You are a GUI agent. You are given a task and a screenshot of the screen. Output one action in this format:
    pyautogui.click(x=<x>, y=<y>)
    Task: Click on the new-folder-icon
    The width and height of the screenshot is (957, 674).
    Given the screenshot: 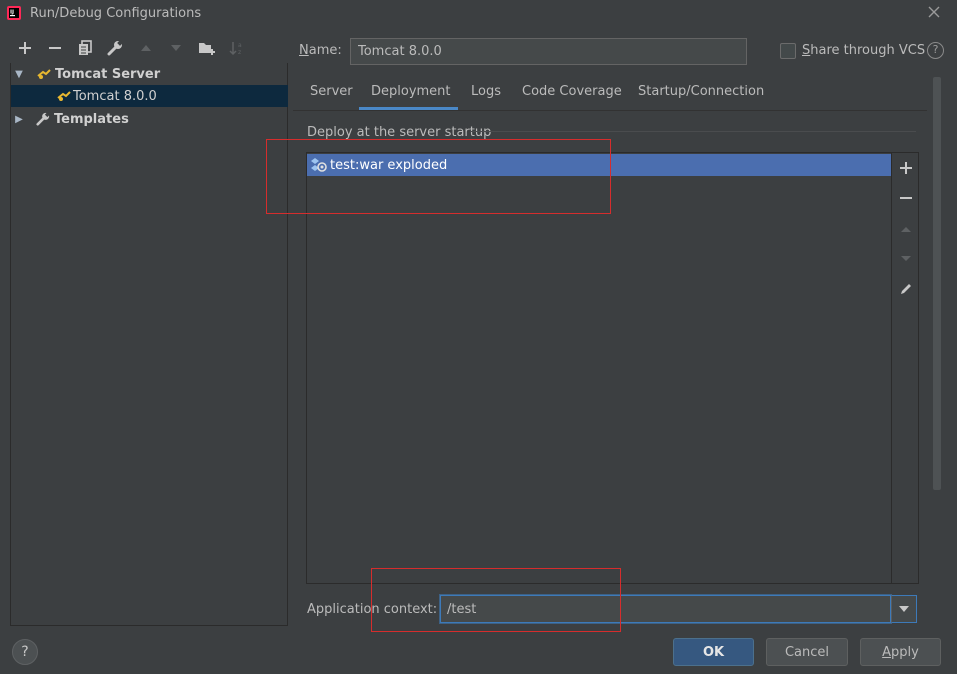 What is the action you would take?
    pyautogui.click(x=207, y=49)
    